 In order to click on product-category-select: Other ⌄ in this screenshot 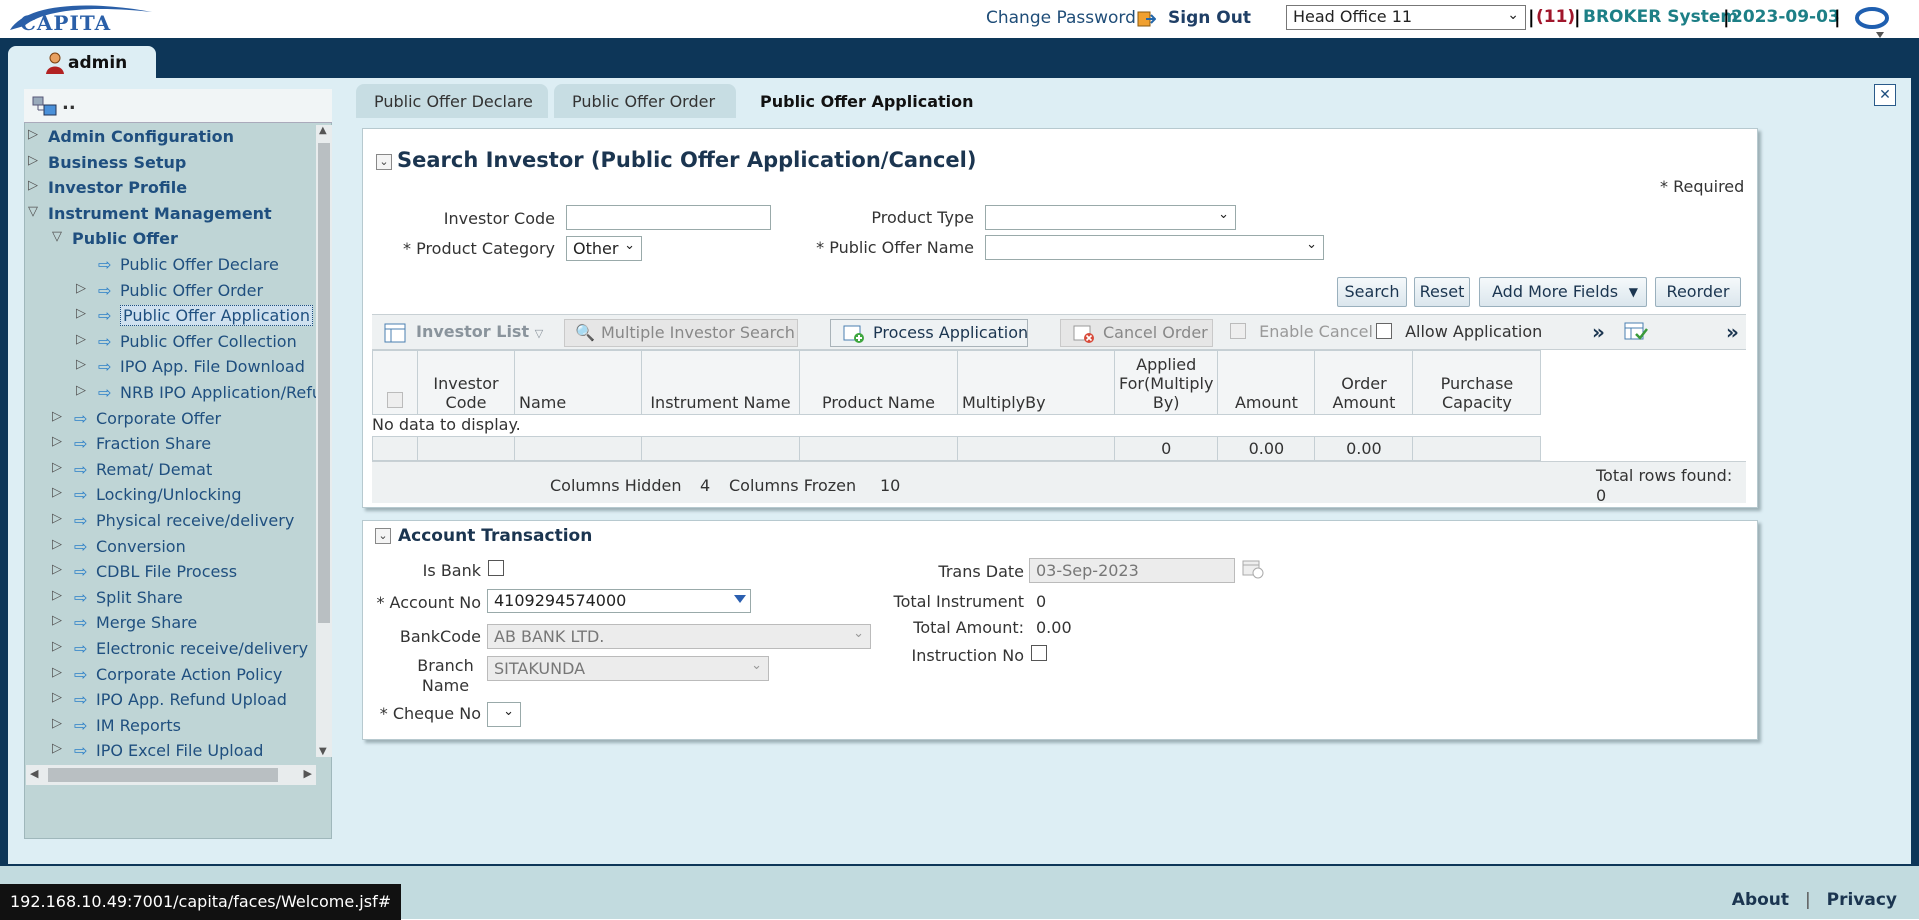, I will do `click(604, 248)`.